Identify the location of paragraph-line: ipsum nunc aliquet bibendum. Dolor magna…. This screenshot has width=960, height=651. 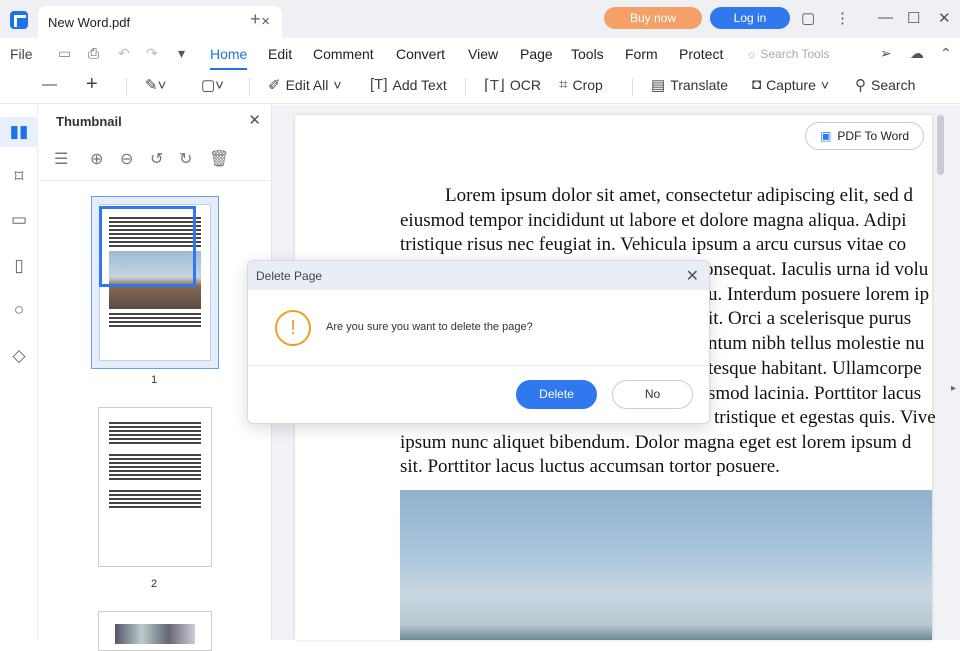
(656, 442).